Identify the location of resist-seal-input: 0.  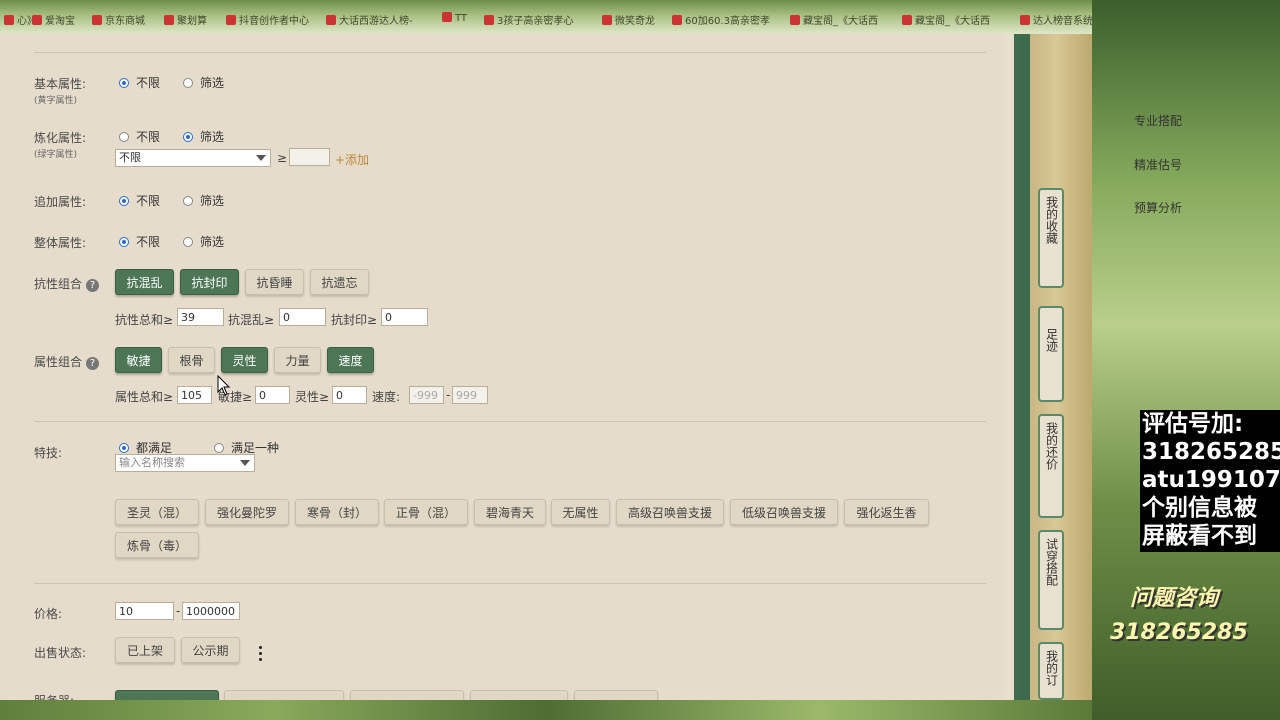
(404, 317).